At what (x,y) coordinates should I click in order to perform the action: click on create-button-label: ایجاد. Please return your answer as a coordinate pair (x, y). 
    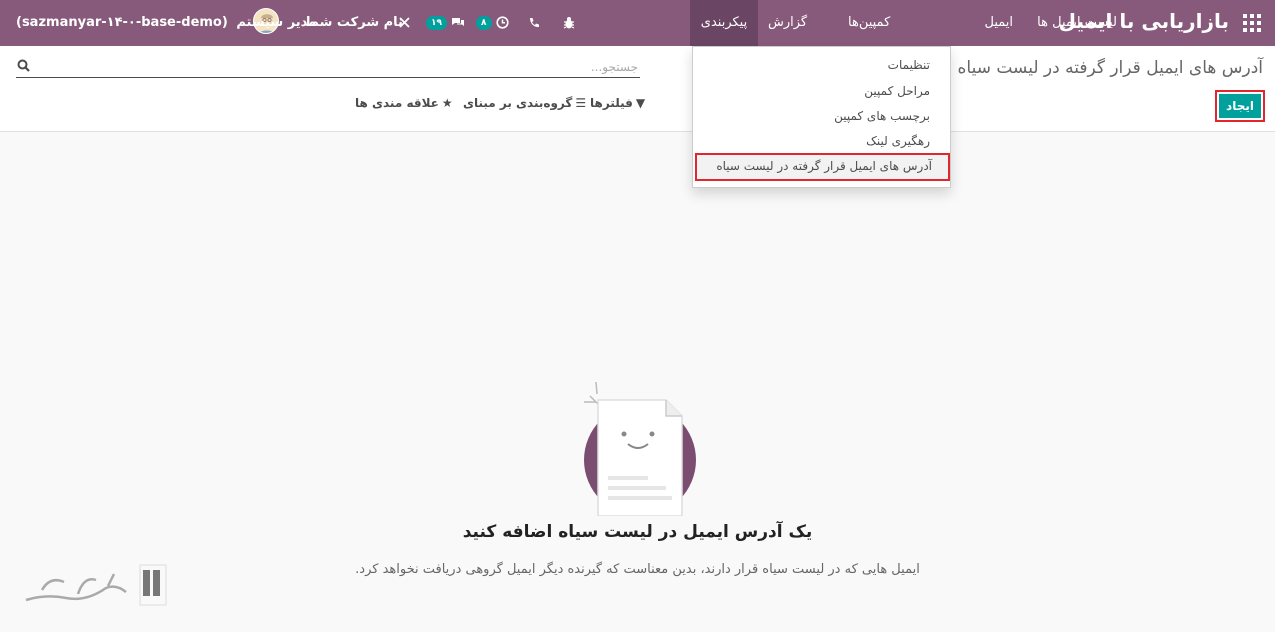
    Looking at the image, I should click on (1240, 106).